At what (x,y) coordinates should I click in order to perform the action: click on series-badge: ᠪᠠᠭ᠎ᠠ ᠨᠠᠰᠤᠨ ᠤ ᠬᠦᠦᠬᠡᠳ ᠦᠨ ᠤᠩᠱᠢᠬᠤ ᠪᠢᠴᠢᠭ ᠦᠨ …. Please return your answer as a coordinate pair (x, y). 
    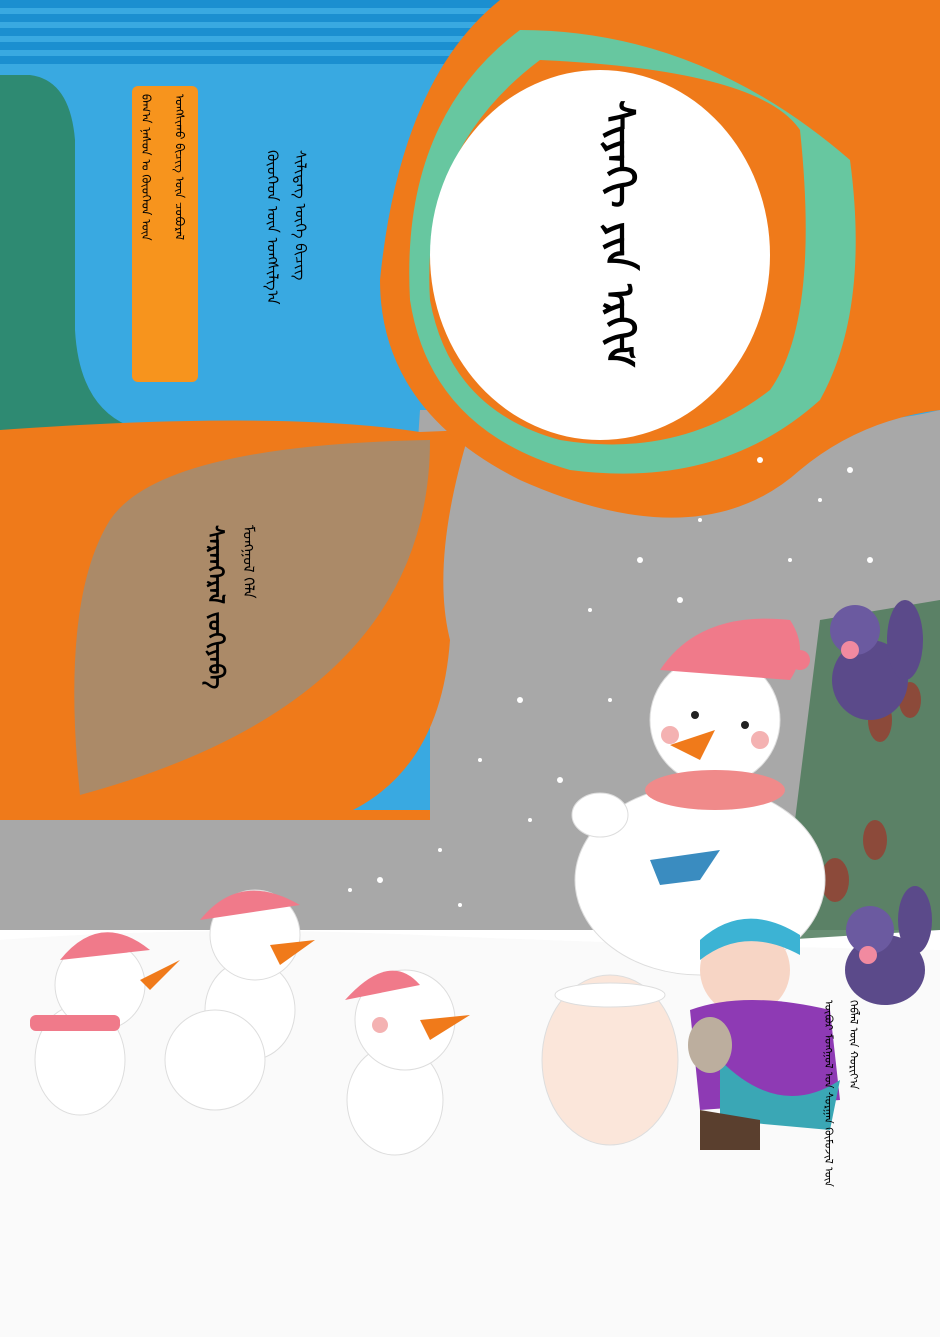
    Looking at the image, I should click on (165, 234).